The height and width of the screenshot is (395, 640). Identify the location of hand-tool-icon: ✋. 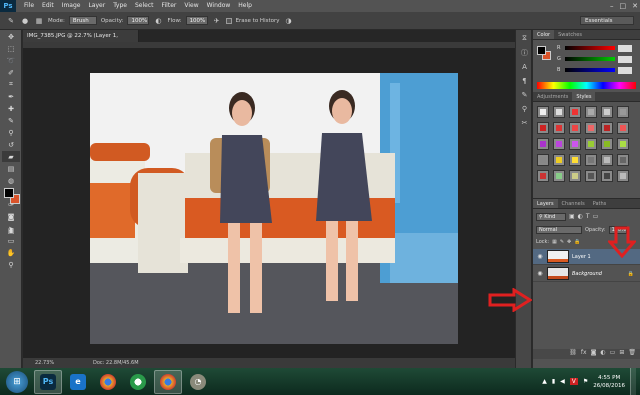
(11, 252).